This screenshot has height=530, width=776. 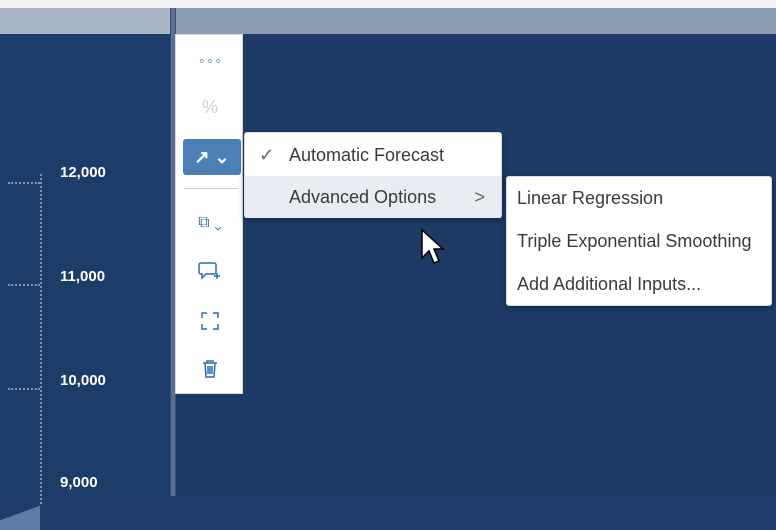 What do you see at coordinates (433, 246) in the screenshot?
I see `mouse-cursor-icon` at bounding box center [433, 246].